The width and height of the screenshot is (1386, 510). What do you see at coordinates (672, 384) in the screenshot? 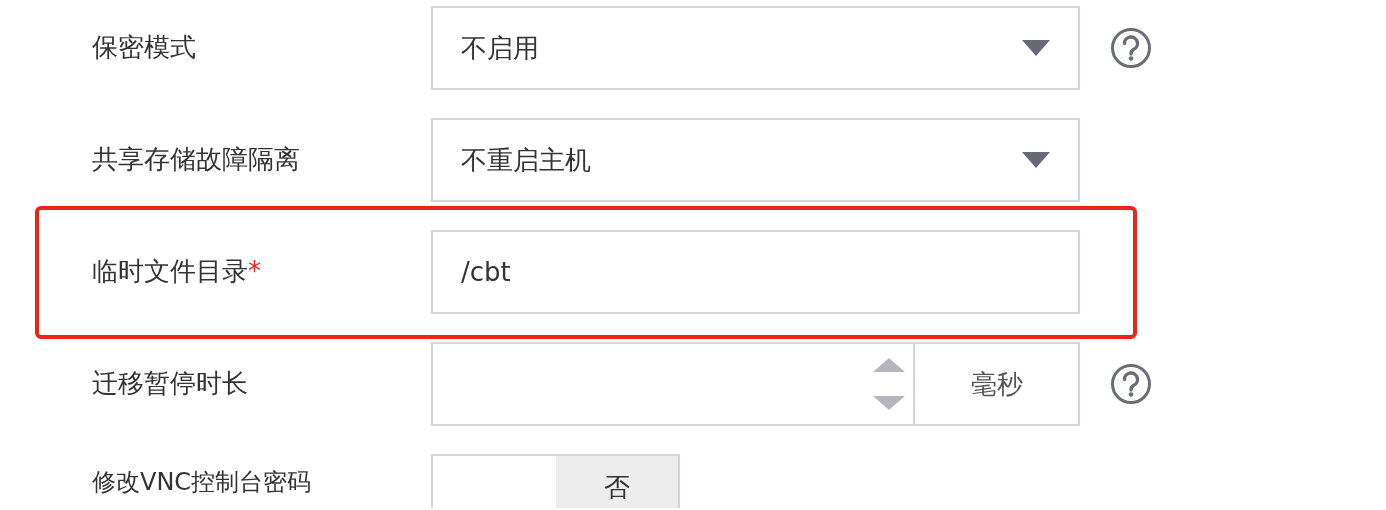
I see `number-field` at bounding box center [672, 384].